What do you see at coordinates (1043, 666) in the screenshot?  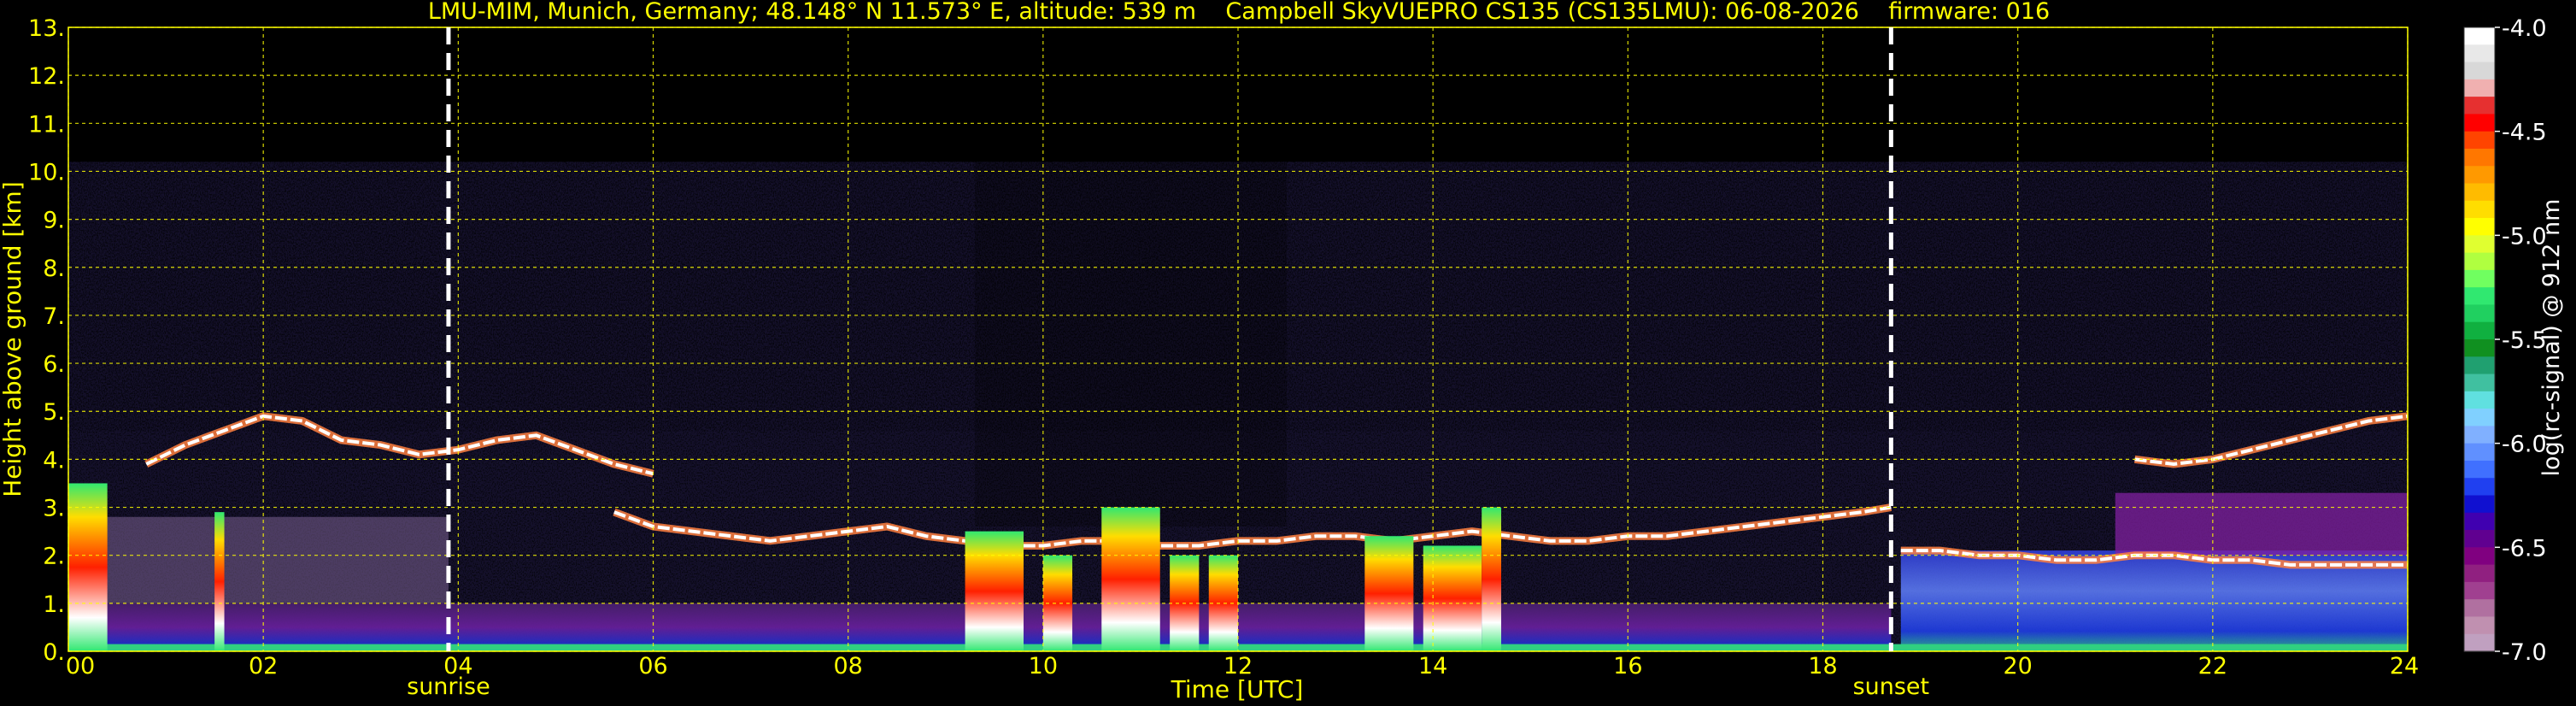 I see `x-tick-label: 10` at bounding box center [1043, 666].